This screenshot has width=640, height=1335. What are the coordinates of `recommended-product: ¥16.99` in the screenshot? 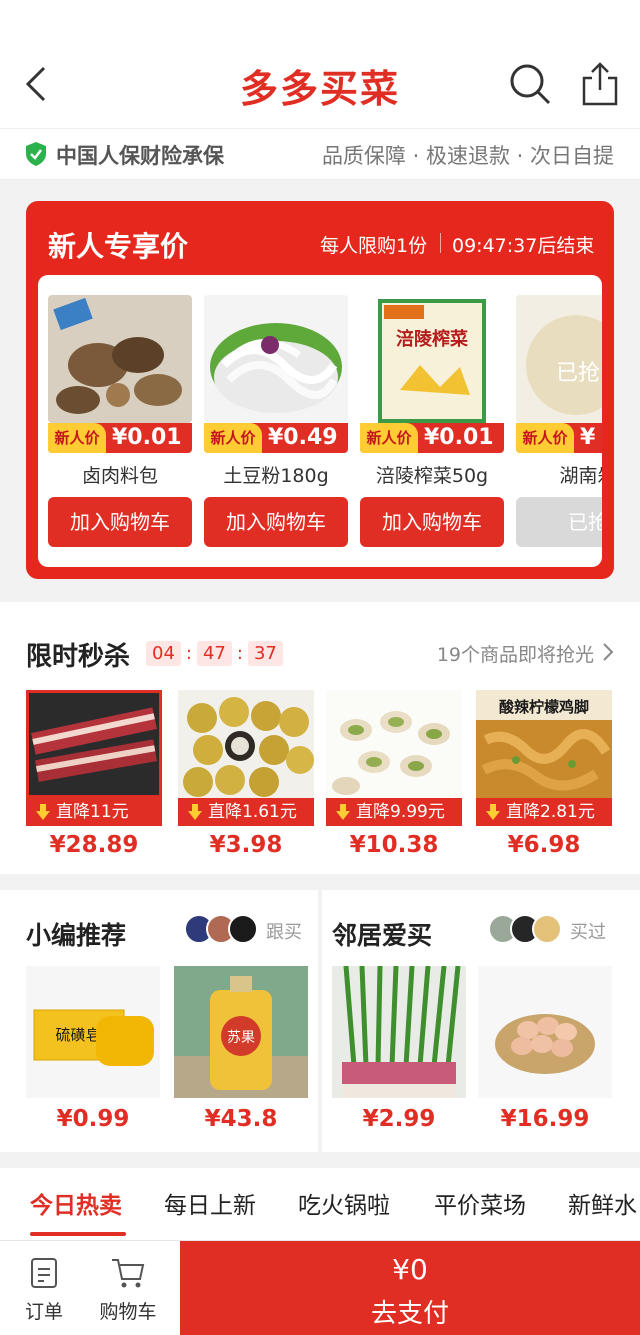 It's located at (545, 1051).